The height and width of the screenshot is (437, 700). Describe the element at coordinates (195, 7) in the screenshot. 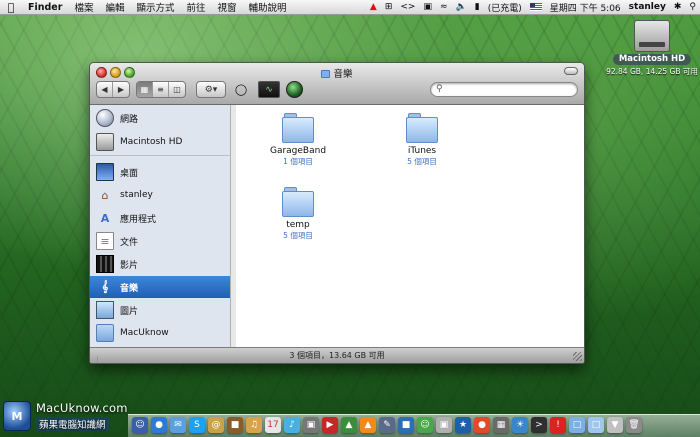

I see `menu-go: 前往` at that location.